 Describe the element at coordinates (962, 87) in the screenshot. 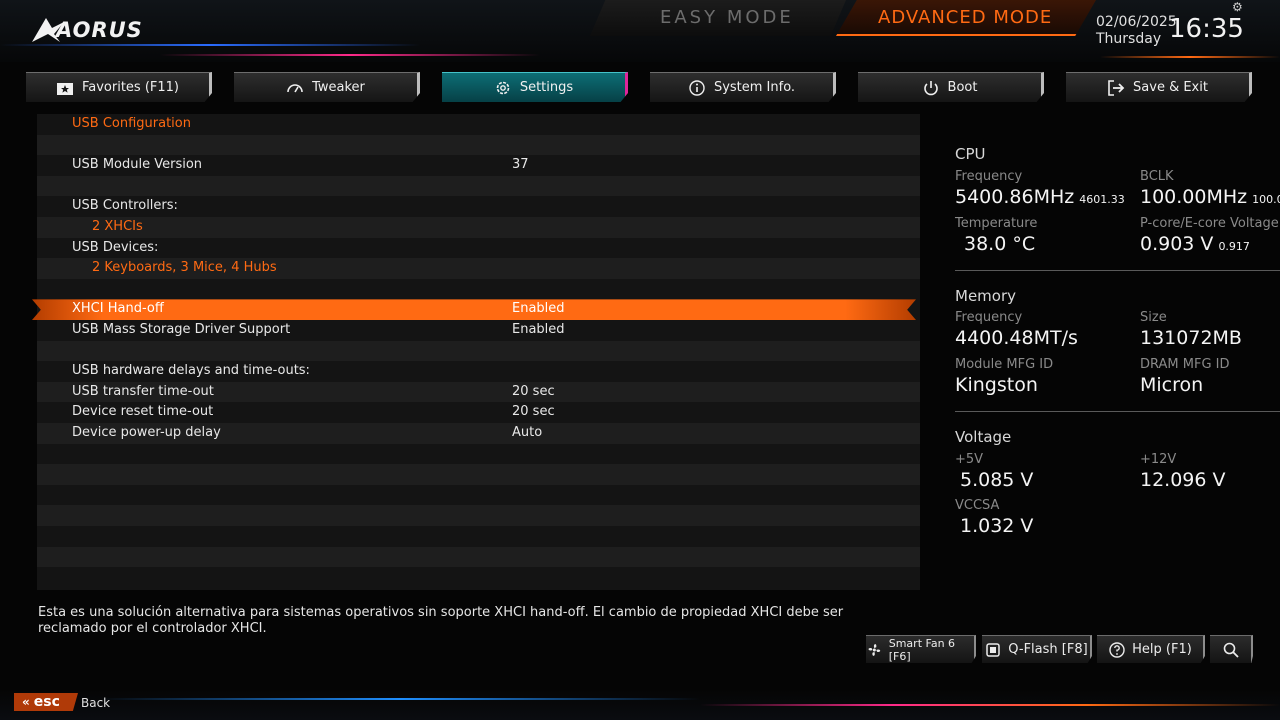

I see `tab-boot-label: Boot` at that location.